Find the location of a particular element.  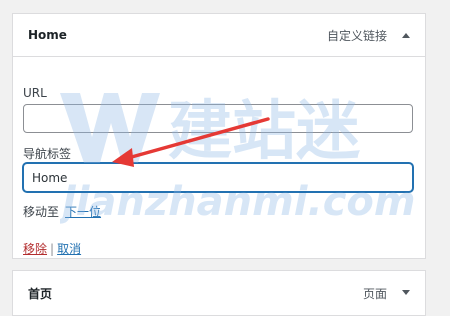

menu-item-header: 首页 页面 is located at coordinates (219, 293).